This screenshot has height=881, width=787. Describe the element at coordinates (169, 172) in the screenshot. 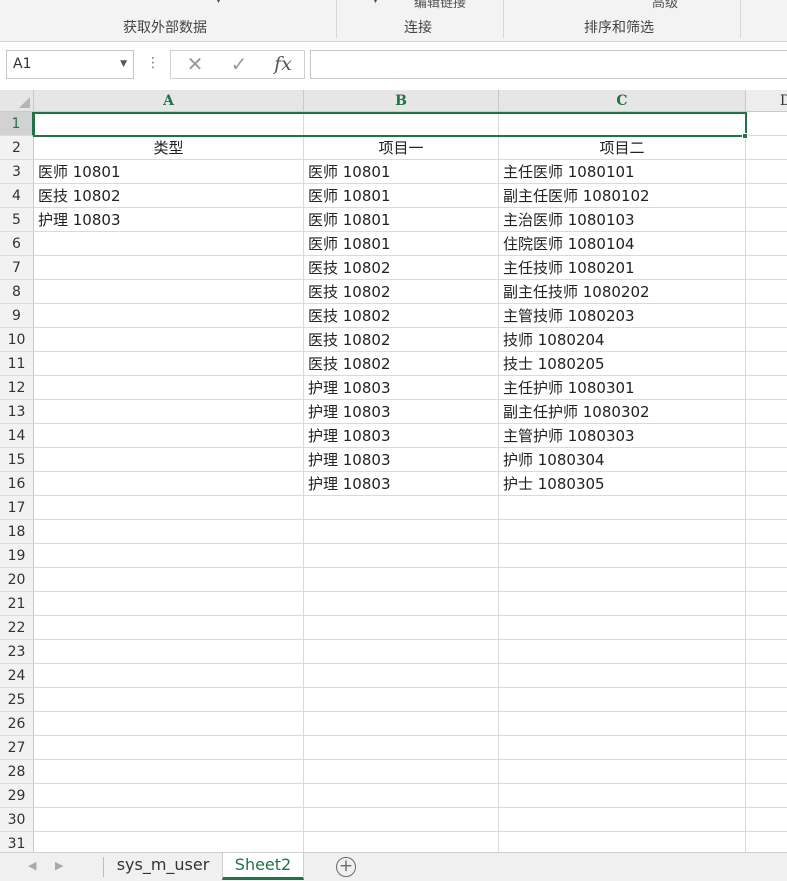

I see `cell-a3: 医师 10801` at that location.